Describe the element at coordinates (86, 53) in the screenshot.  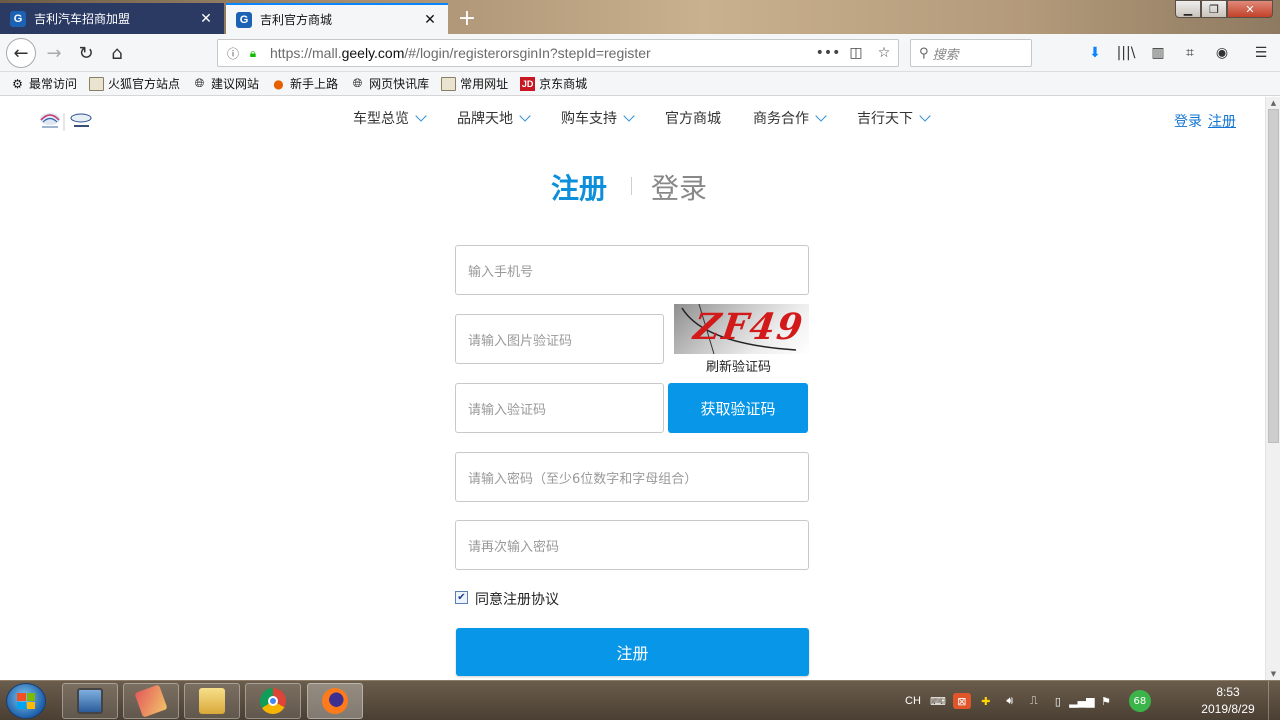
I see `reload-icon: ↻` at that location.